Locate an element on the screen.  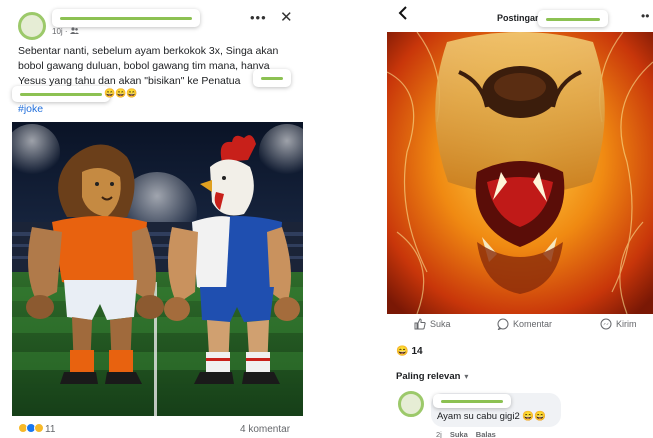
title-redaction is located at coordinates (573, 18).